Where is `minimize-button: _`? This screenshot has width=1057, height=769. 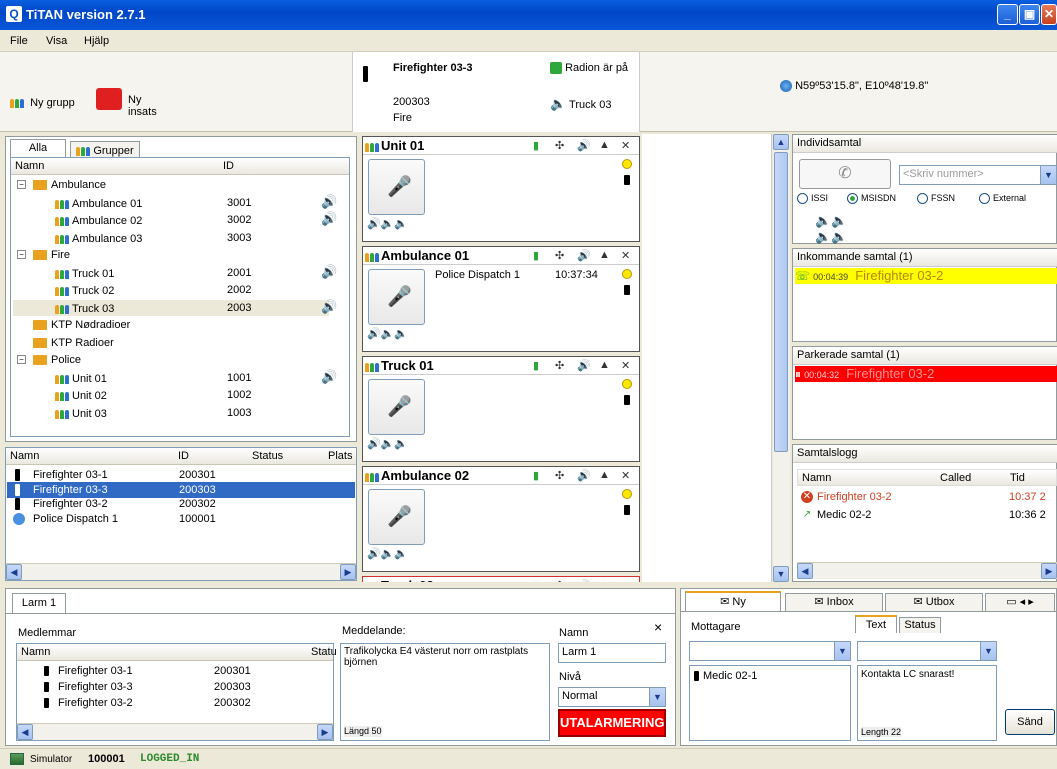
minimize-button: _ is located at coordinates (1007, 14).